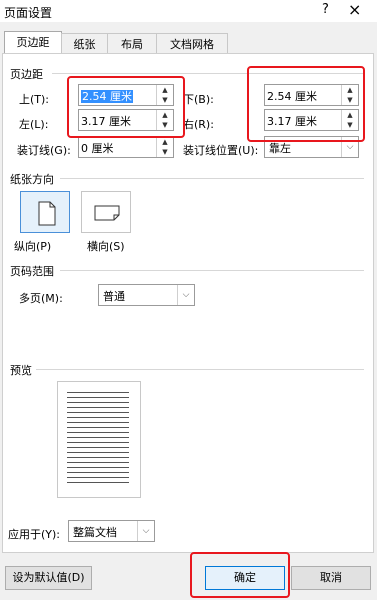 The height and width of the screenshot is (600, 377). What do you see at coordinates (44, 150) in the screenshot?
I see `gutter-label: 装订线(G):` at bounding box center [44, 150].